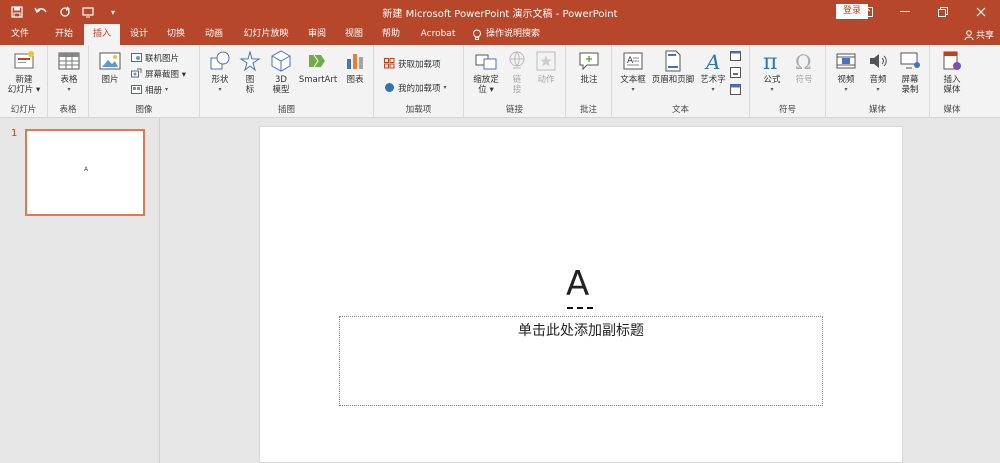 The height and width of the screenshot is (463, 1000). I want to click on icons-button: 图 标, so click(250, 72).